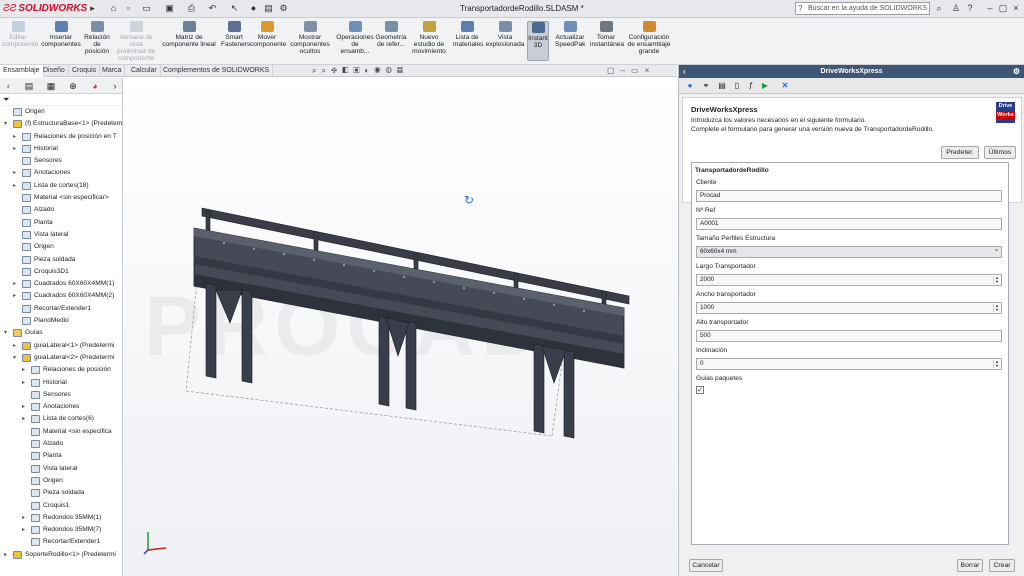 The height and width of the screenshot is (576, 1024). Describe the element at coordinates (61, 100) in the screenshot. I see `filter-icon: ⏷` at that location.